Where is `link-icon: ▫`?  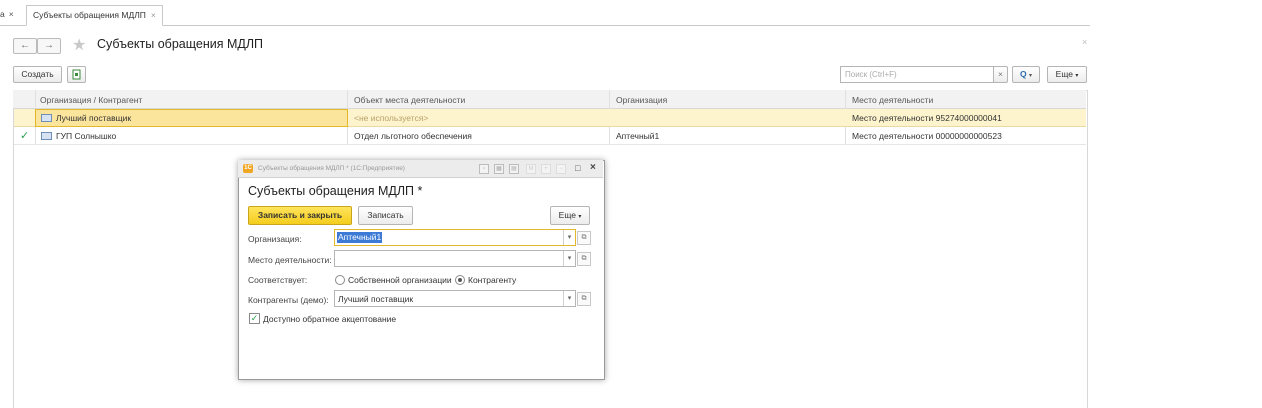
link-icon: ▫ is located at coordinates (484, 169).